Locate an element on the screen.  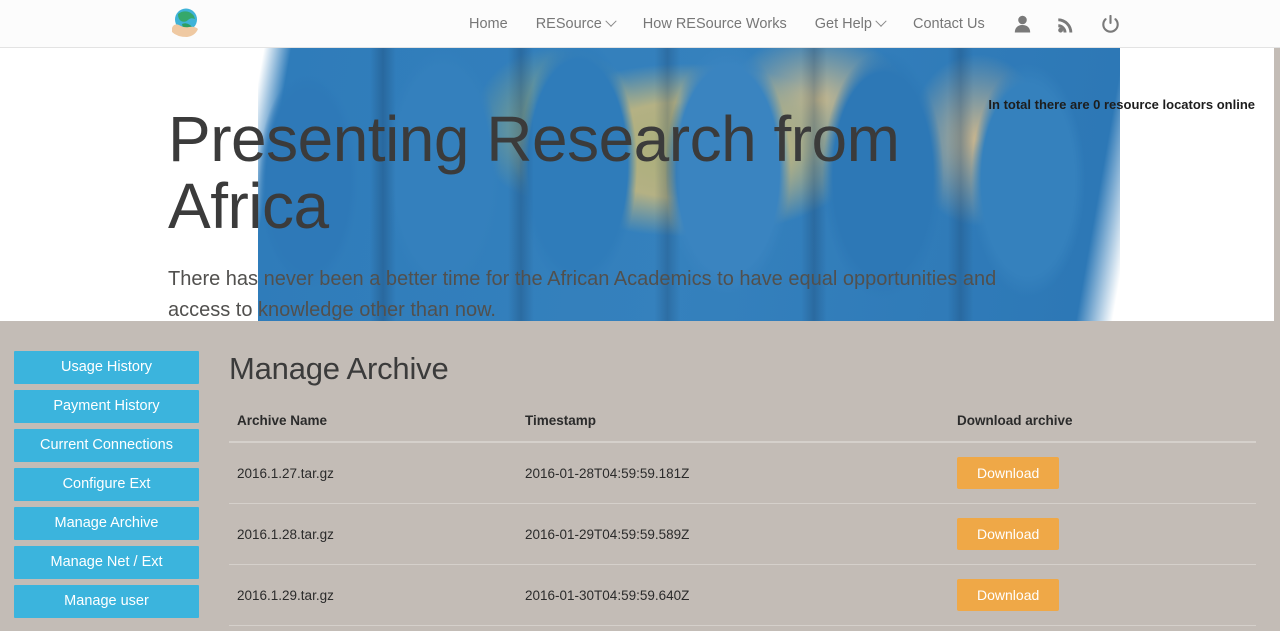
hero-right-edge-strip is located at coordinates (1277, 184).